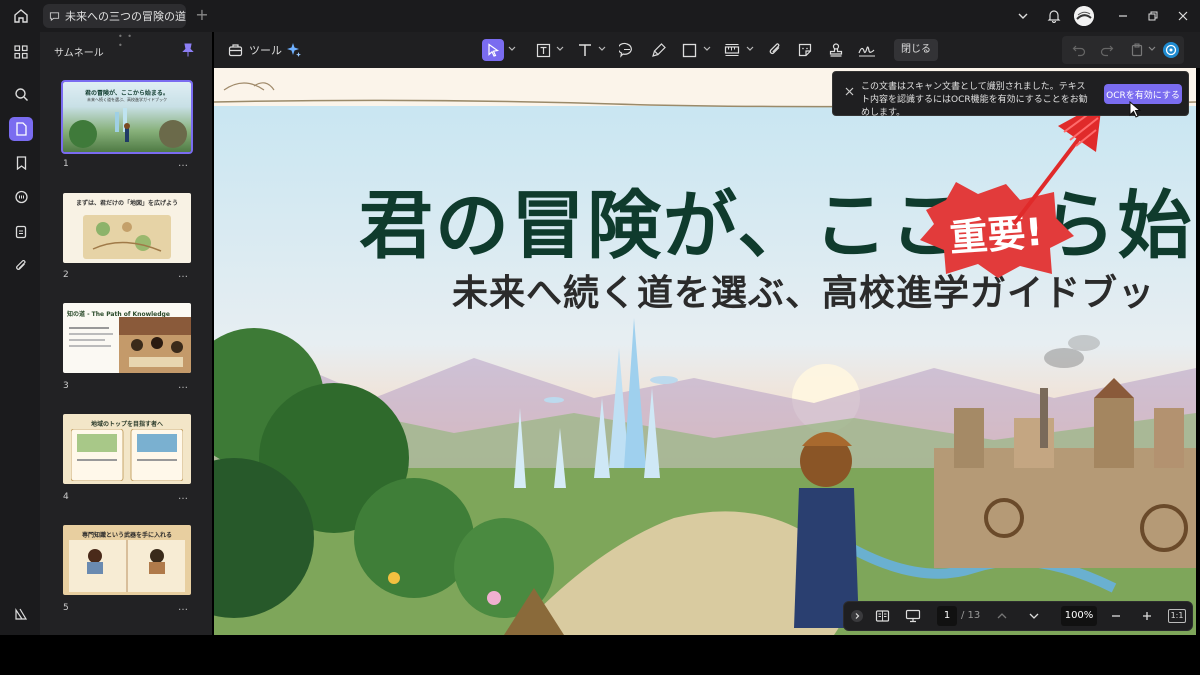 The image size is (1200, 675). Describe the element at coordinates (155, 345) in the screenshot. I see `thumbnail-classroom-illustration` at that location.